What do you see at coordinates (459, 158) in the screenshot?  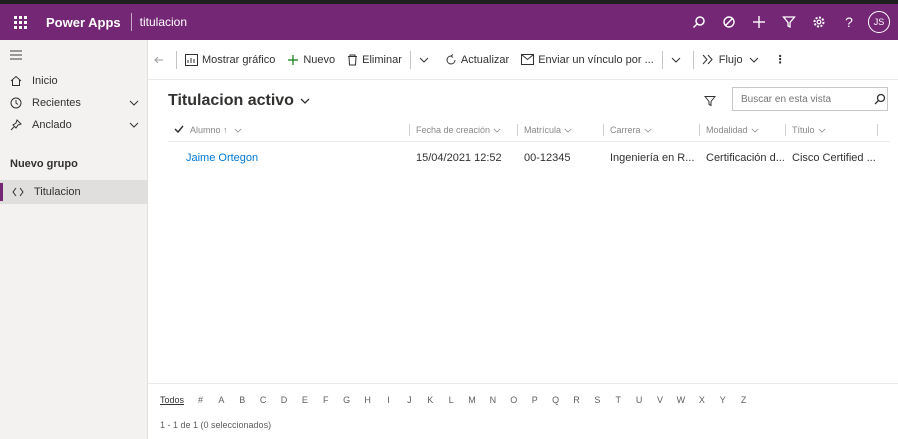 I see `cell-fecha: 15/04/2021 12:52` at bounding box center [459, 158].